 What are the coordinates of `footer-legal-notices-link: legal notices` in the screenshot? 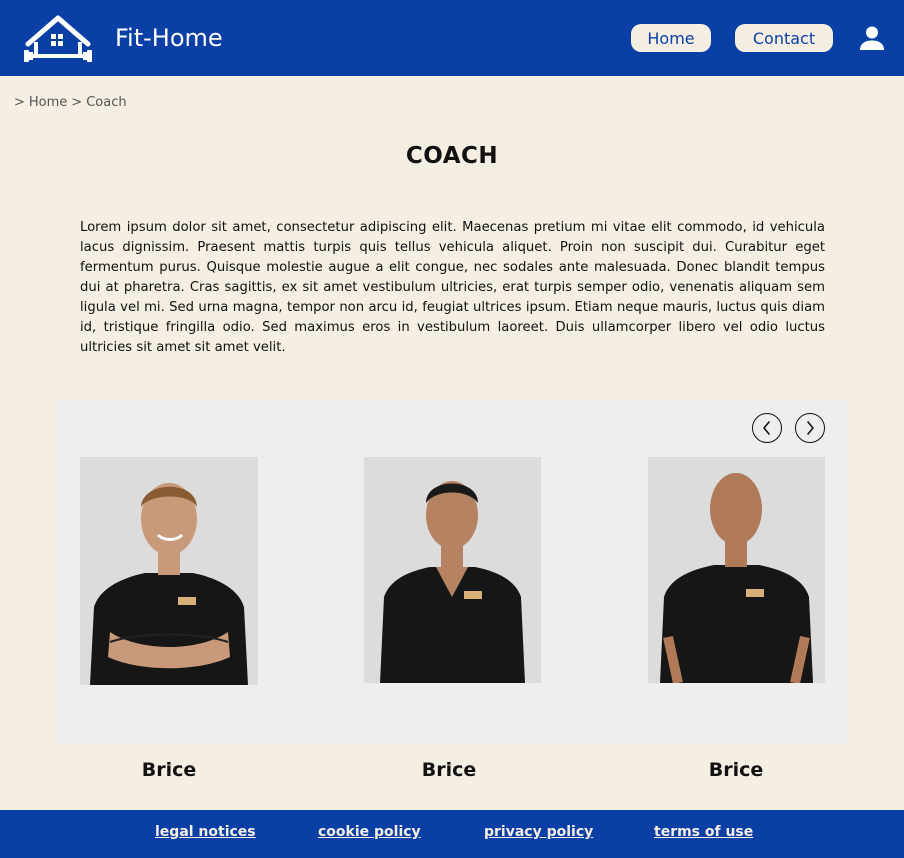 It's located at (205, 832).